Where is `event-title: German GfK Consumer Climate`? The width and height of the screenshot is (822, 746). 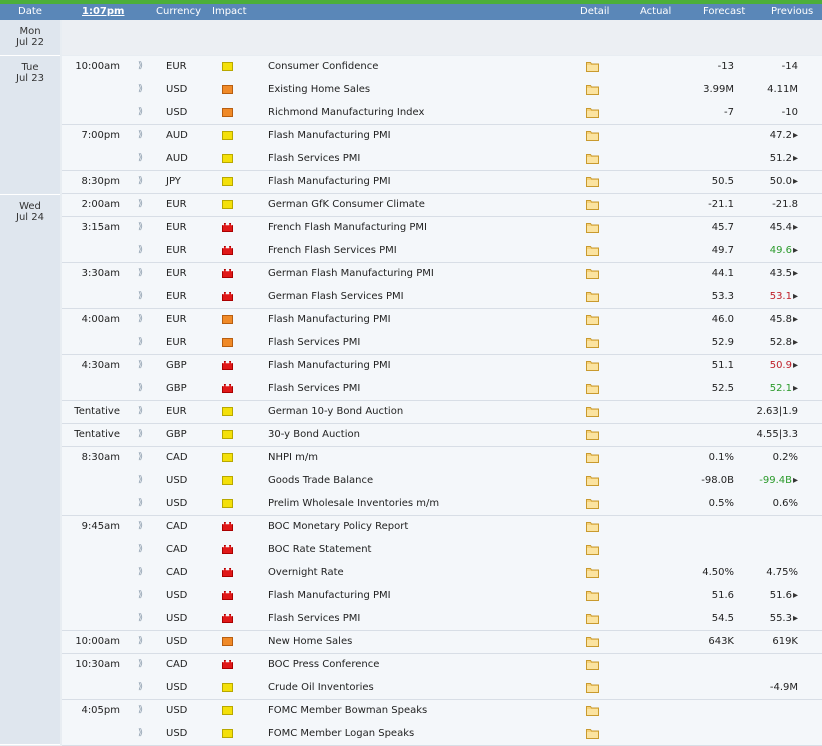 event-title: German GfK Consumer Climate is located at coordinates (346, 204).